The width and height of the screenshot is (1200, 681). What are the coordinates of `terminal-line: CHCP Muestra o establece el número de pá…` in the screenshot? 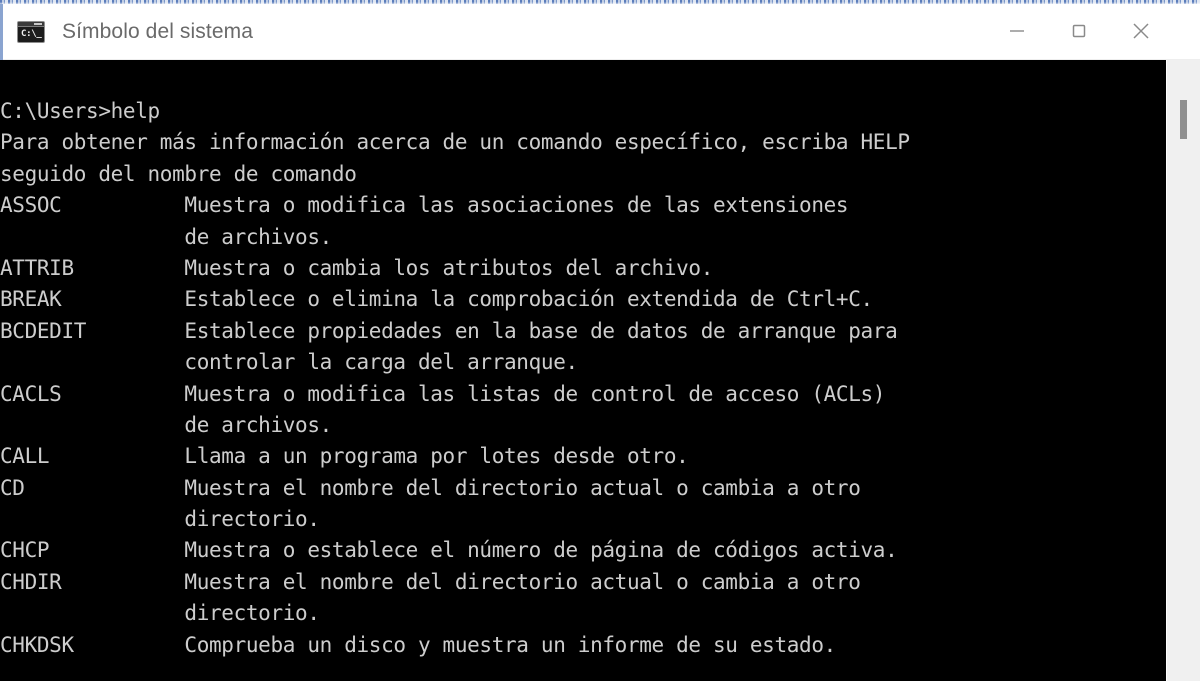 It's located at (449, 550).